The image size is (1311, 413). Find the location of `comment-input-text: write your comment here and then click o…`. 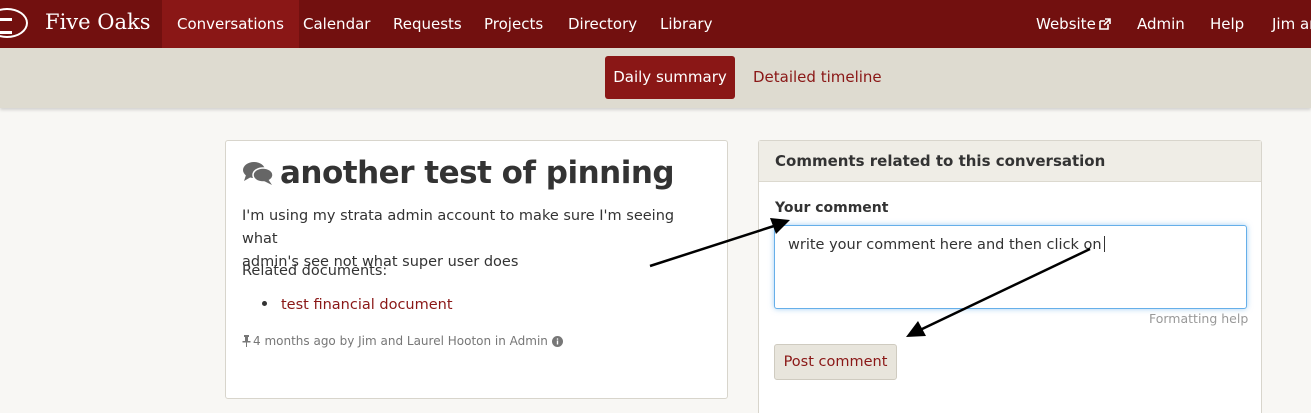

comment-input-text: write your comment here and then click o… is located at coordinates (945, 245).